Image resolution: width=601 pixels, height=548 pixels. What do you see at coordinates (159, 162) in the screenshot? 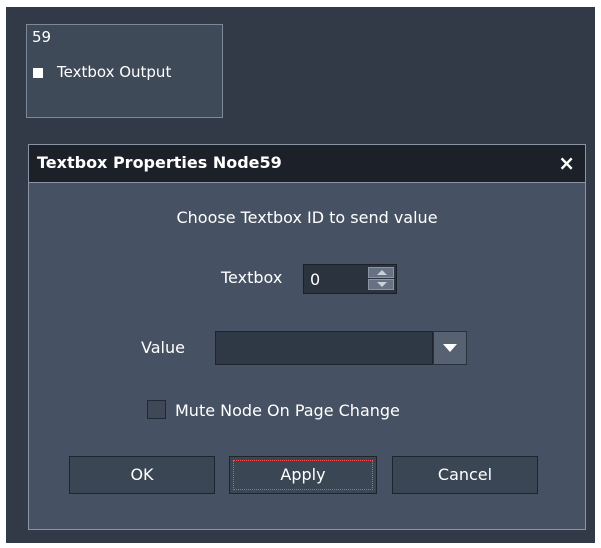
I see `dialog-title: Textbox Properties Node59` at bounding box center [159, 162].